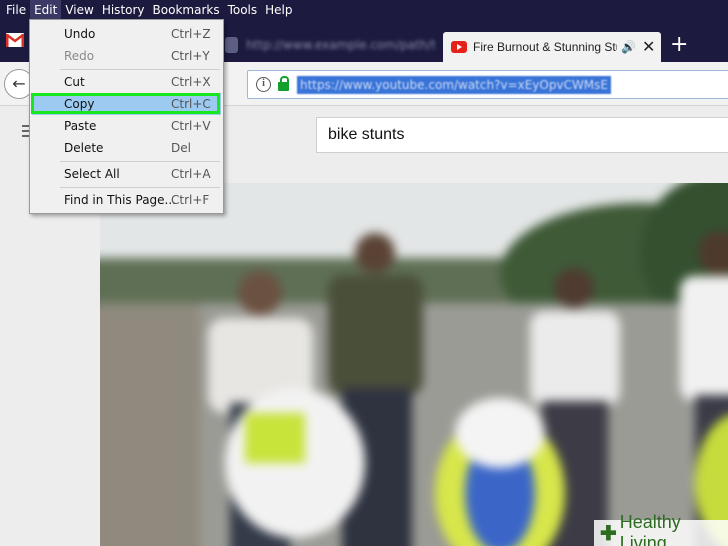  Describe the element at coordinates (79, 56) in the screenshot. I see `menu-item-label: Redo` at that location.